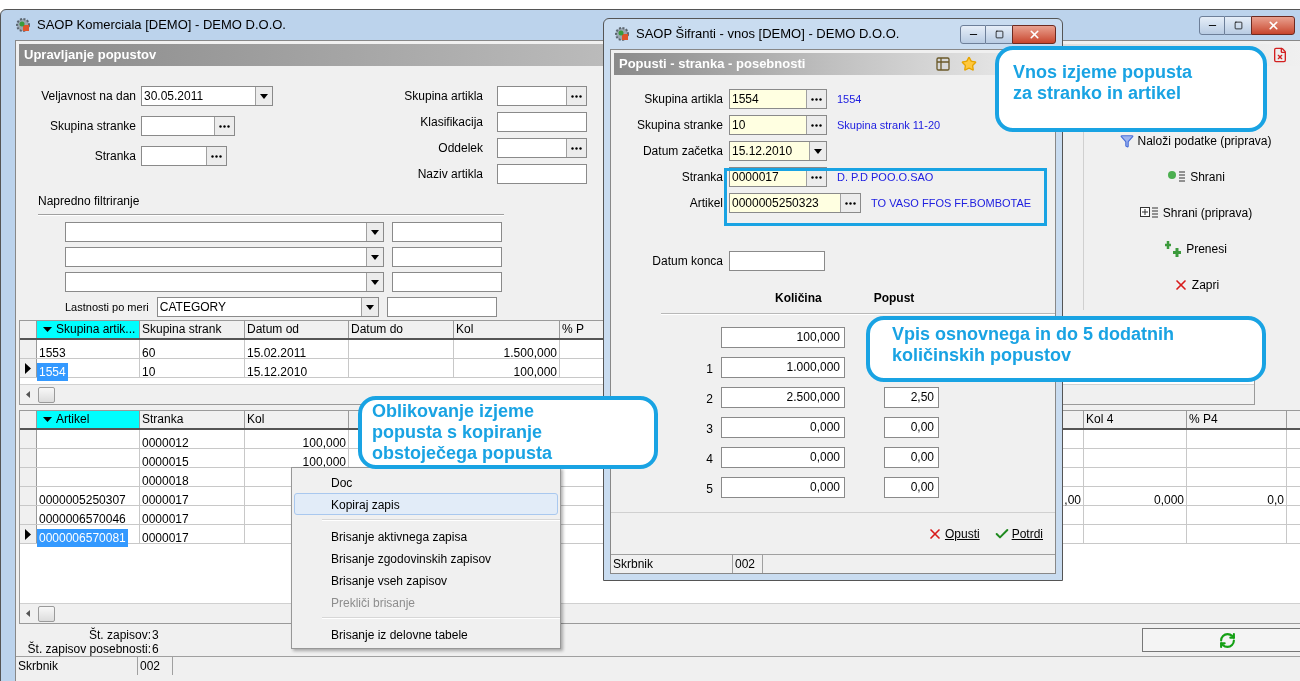  I want to click on column-header: Artikel, so click(88, 419).